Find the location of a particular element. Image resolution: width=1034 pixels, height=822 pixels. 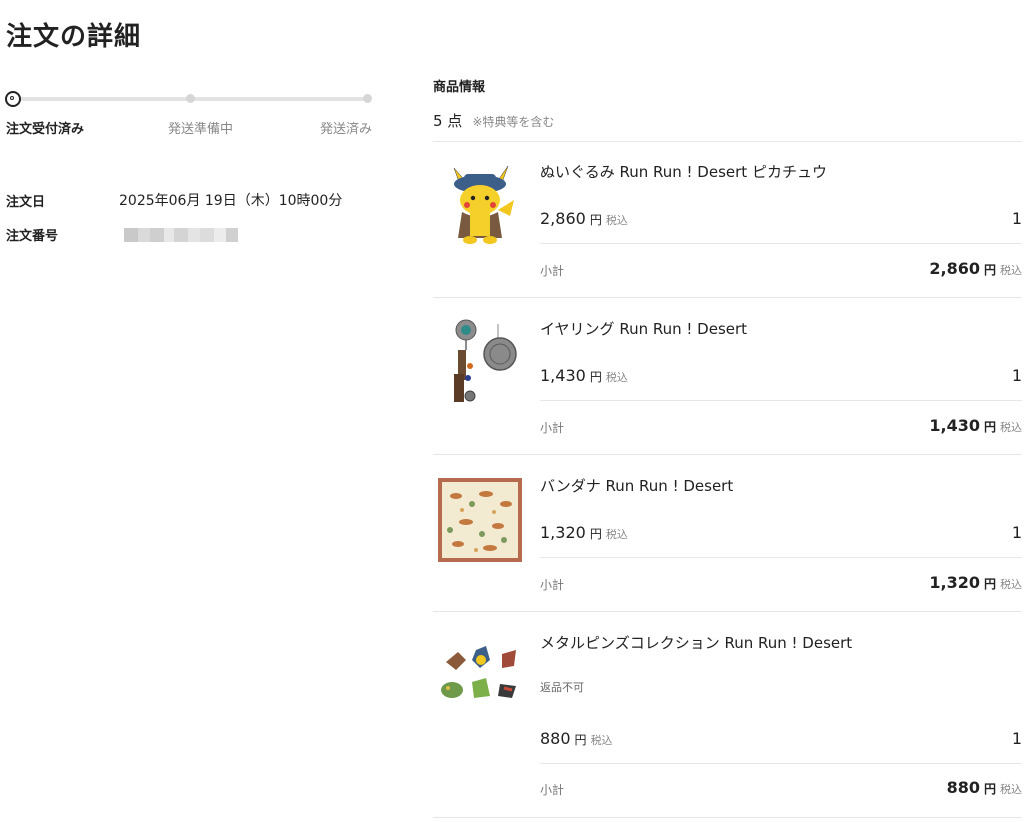

subtotal-amount: 2,860 is located at coordinates (954, 268).